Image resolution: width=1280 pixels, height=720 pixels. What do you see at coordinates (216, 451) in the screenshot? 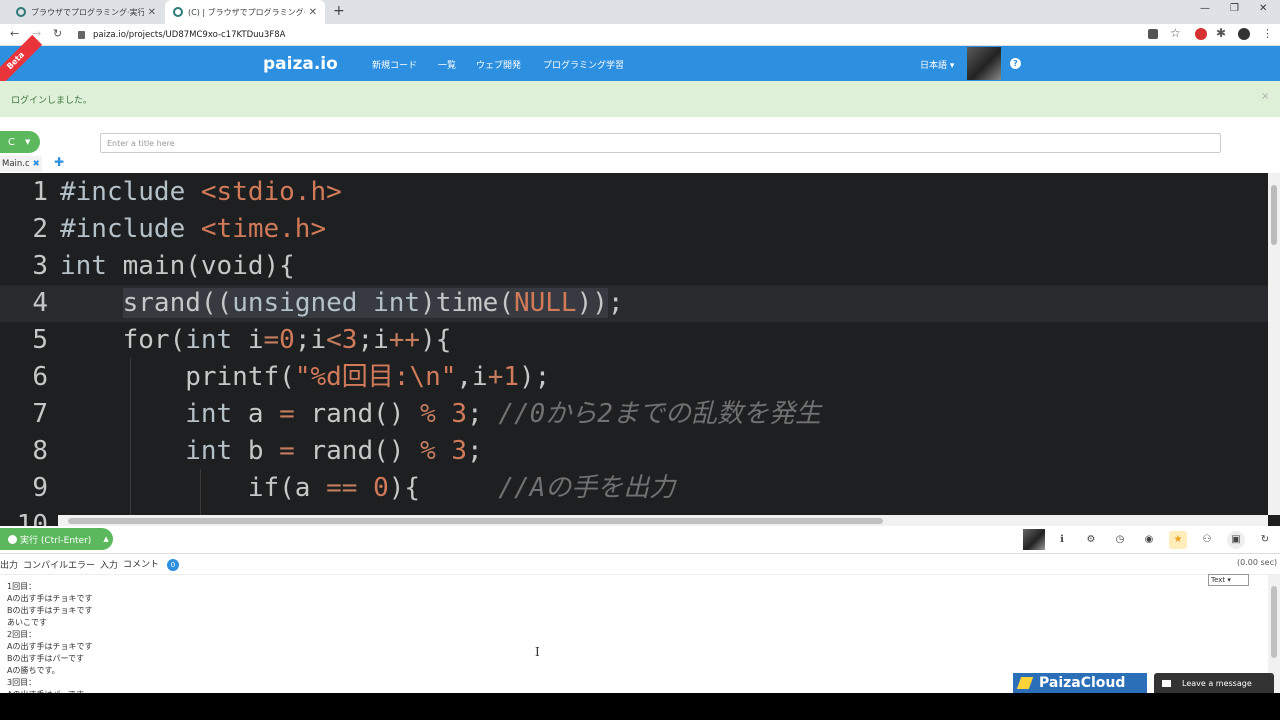
I see `code-token: int` at bounding box center [216, 451].